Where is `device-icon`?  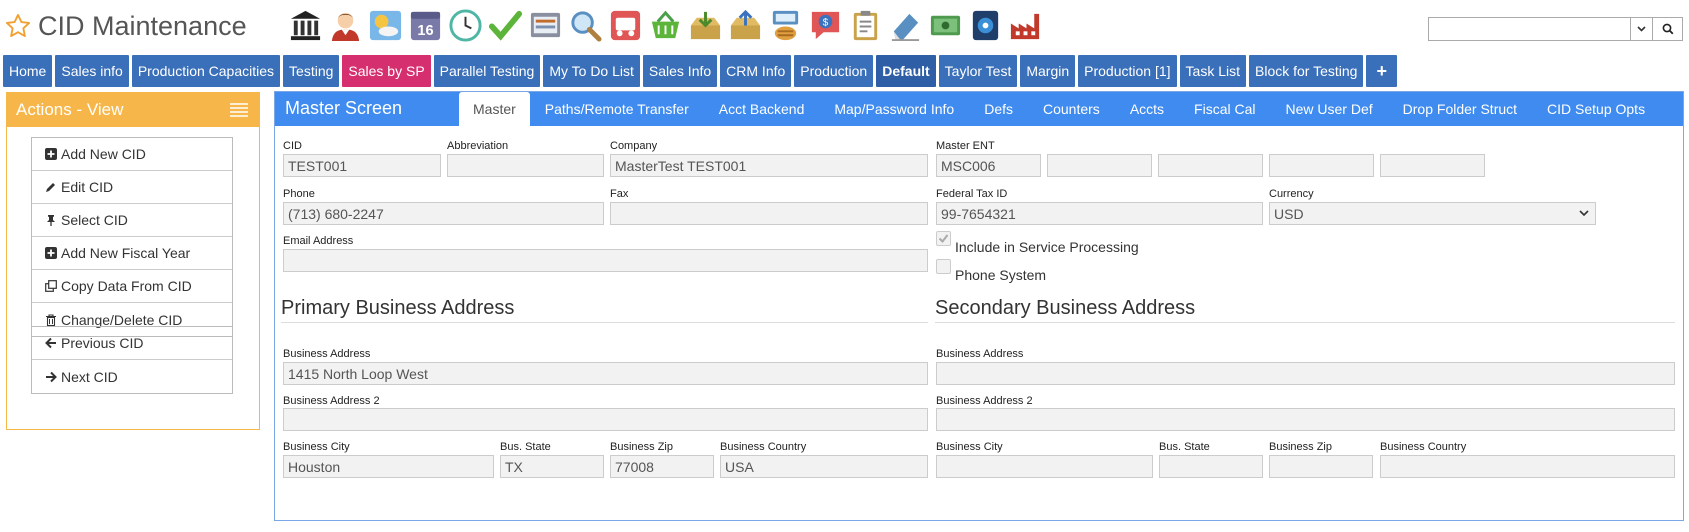 device-icon is located at coordinates (985, 25).